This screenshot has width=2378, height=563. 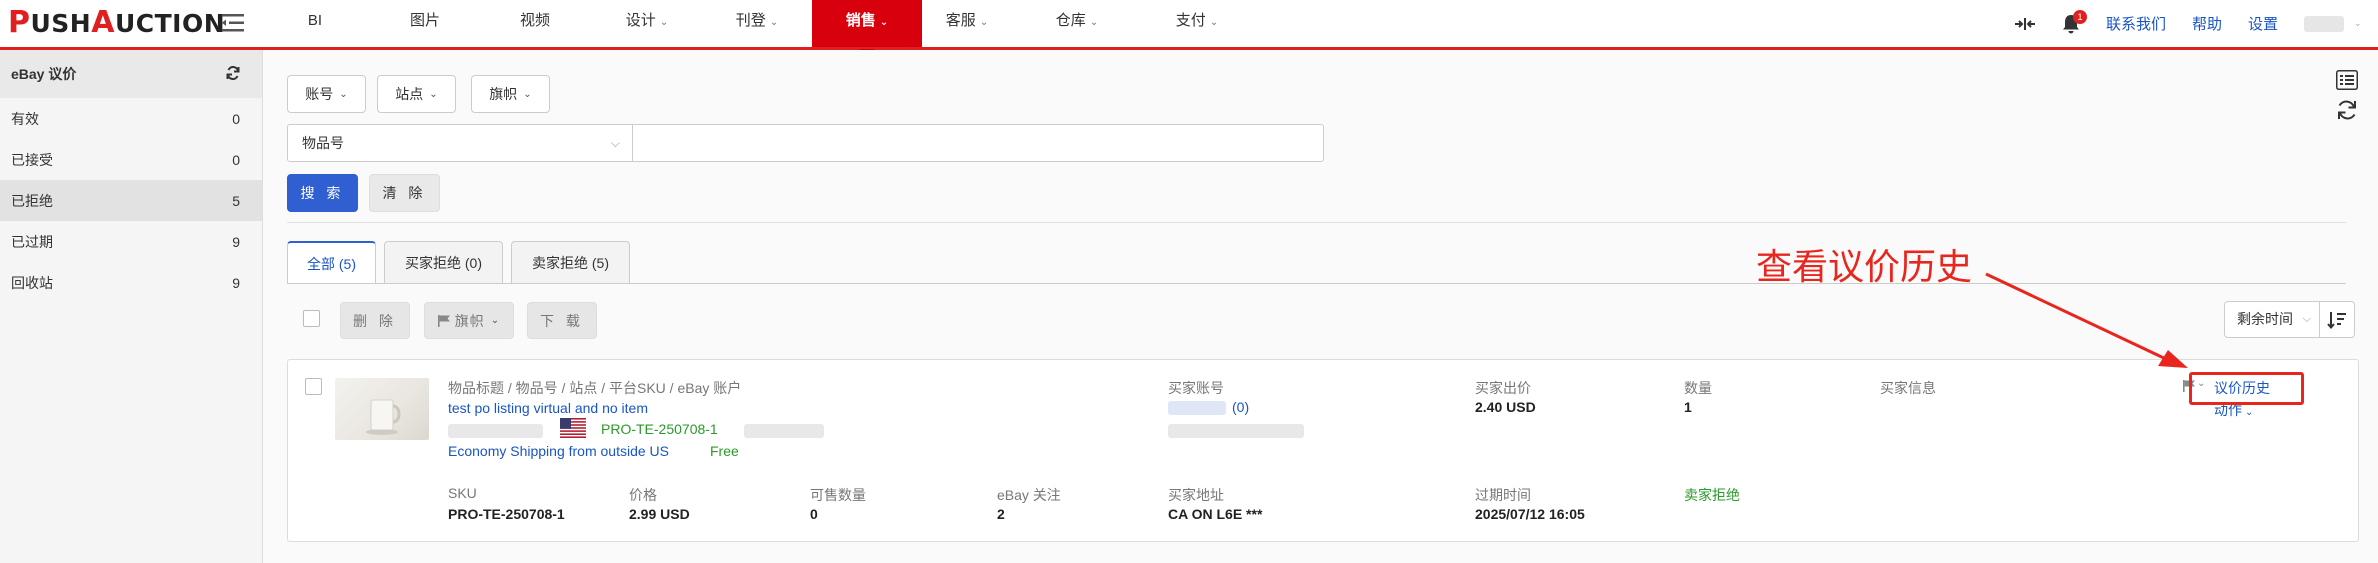 I want to click on sidebar-item-declined: 已拒绝 5, so click(x=131, y=200).